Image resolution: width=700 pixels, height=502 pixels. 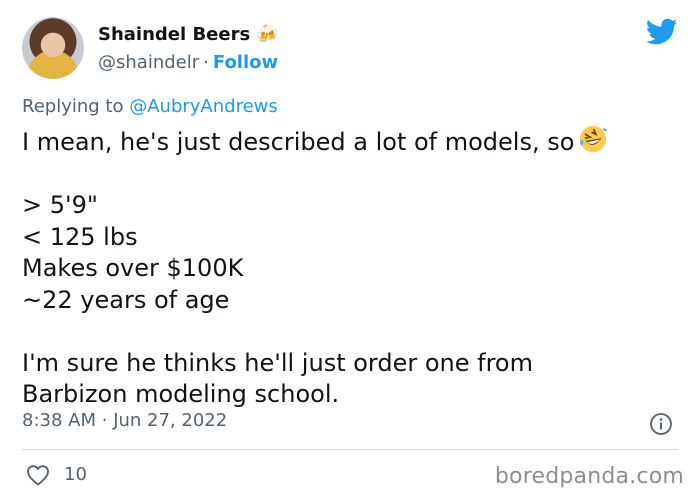 I want to click on author-handle-row: @shaindelr · Follow, so click(x=188, y=62).